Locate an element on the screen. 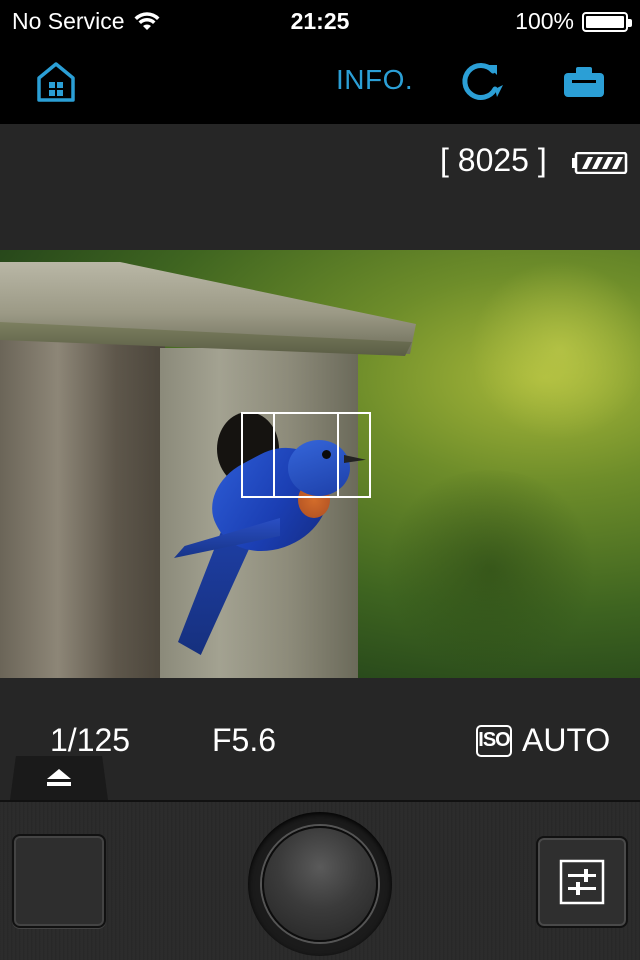  aperture-value: F5.6 is located at coordinates (244, 740).